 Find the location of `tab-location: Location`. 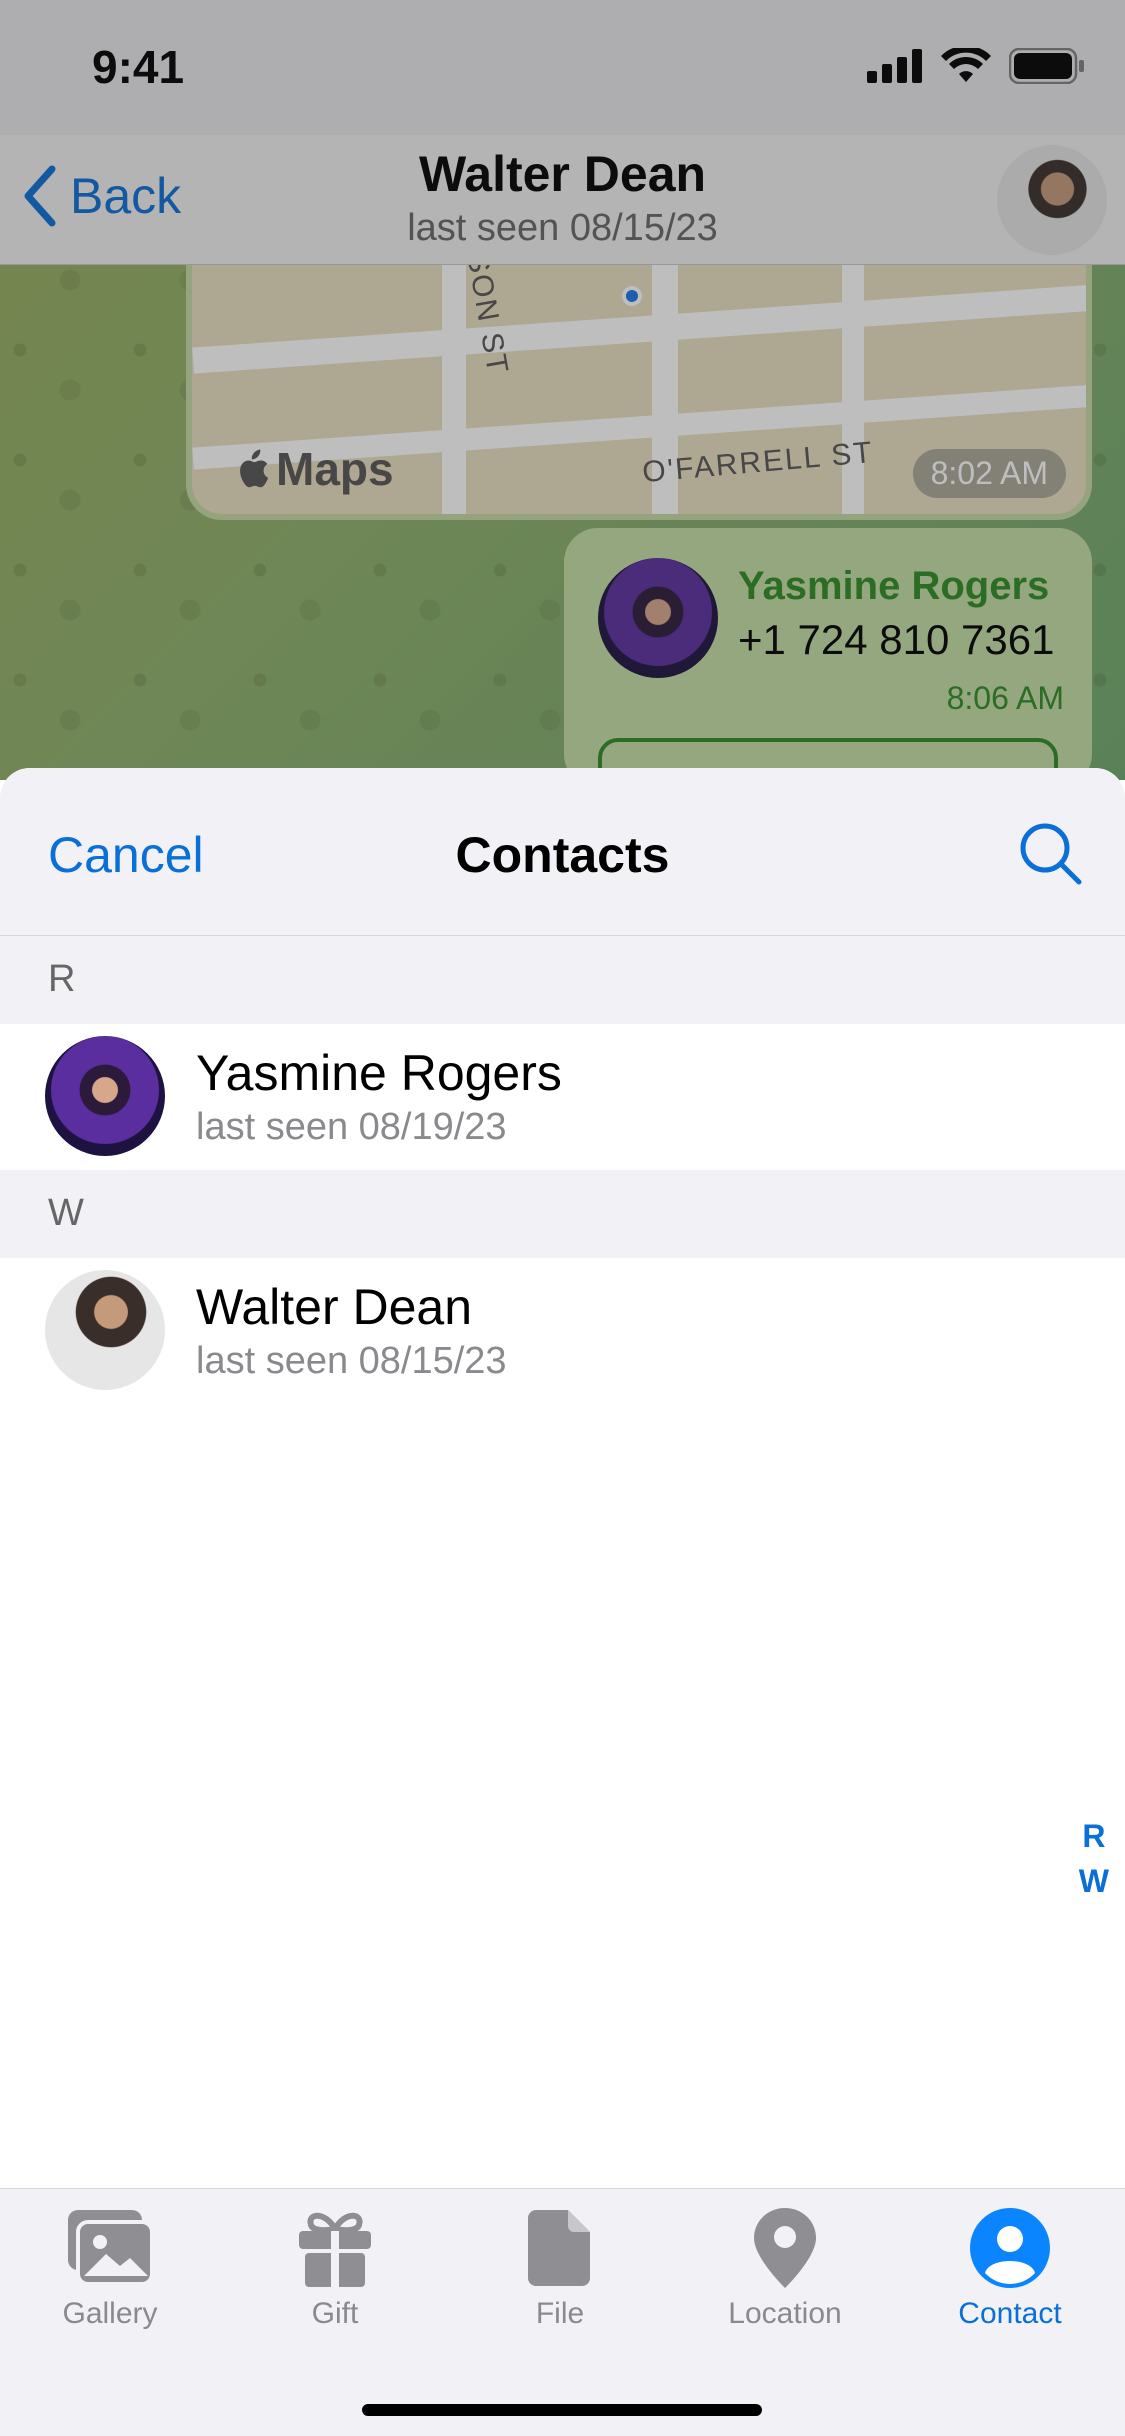

tab-location: Location is located at coordinates (785, 2268).